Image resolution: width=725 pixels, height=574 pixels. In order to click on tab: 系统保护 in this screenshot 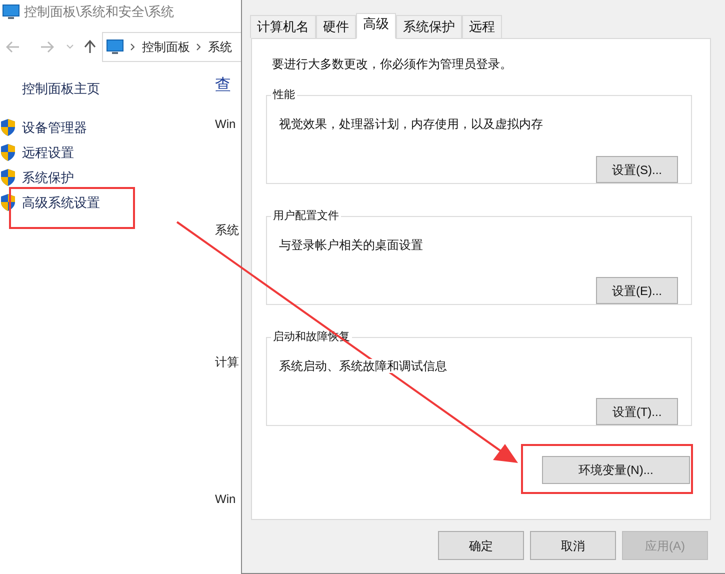, I will do `click(429, 26)`.